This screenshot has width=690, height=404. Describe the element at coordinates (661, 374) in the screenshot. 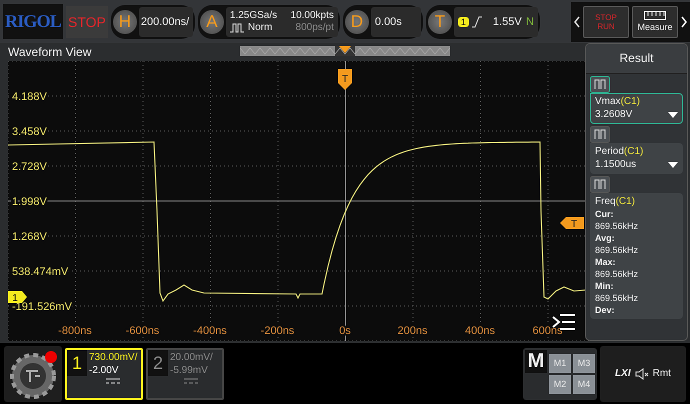

I see `remote-status: Rmt` at that location.